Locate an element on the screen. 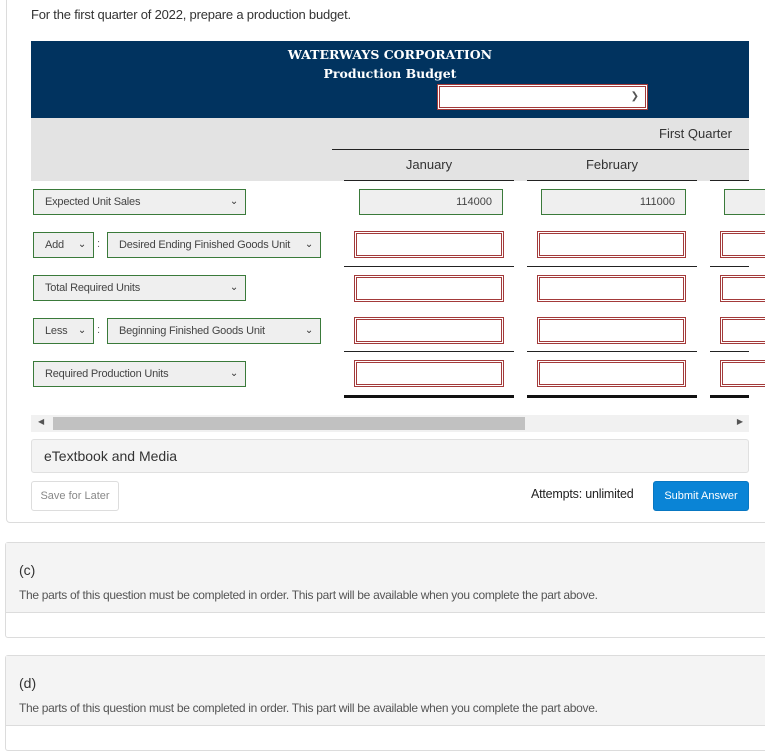  operator-label: Less is located at coordinates (56, 331).